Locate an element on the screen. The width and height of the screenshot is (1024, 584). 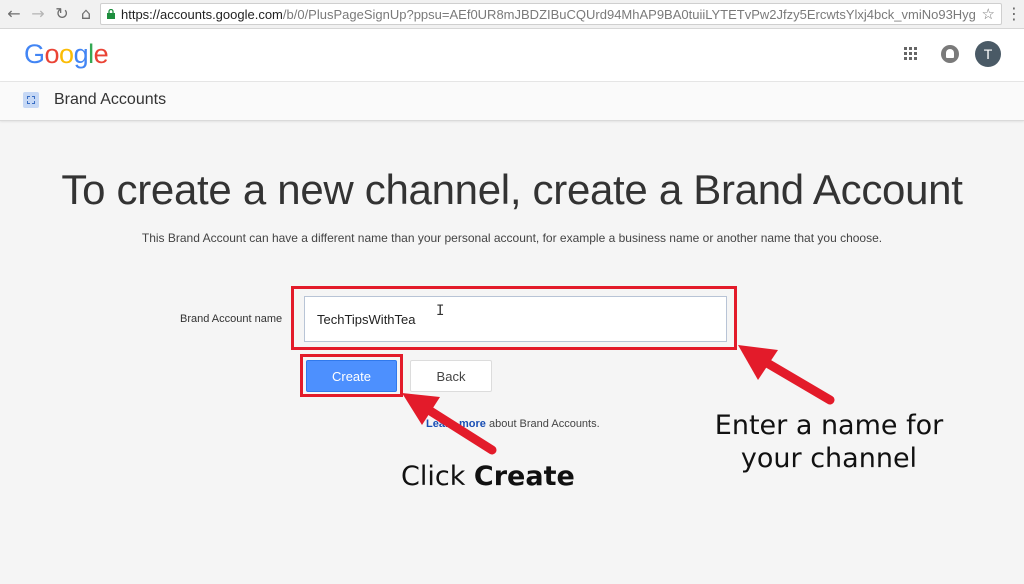
notifications-icon is located at coordinates (950, 54).